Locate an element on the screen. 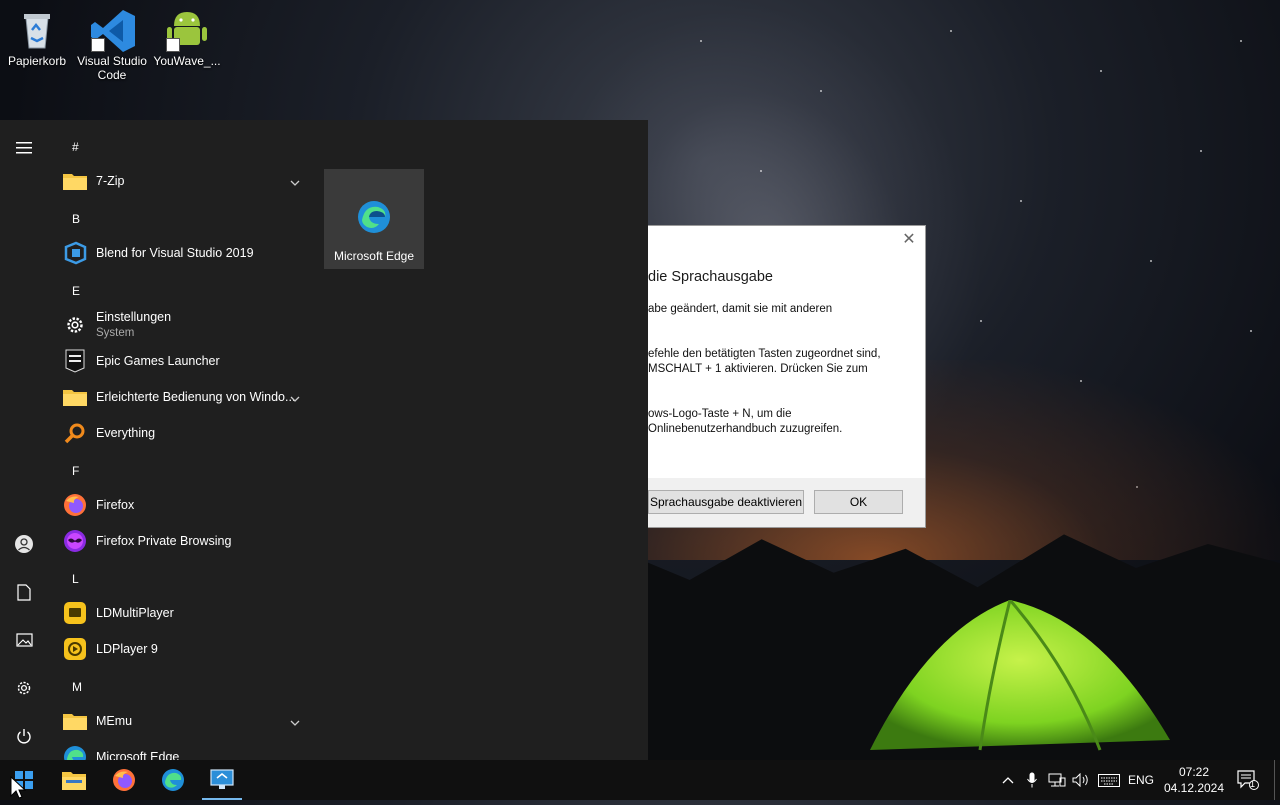 This screenshot has height=805, width=1280. app-everything: Everything is located at coordinates (186, 433).